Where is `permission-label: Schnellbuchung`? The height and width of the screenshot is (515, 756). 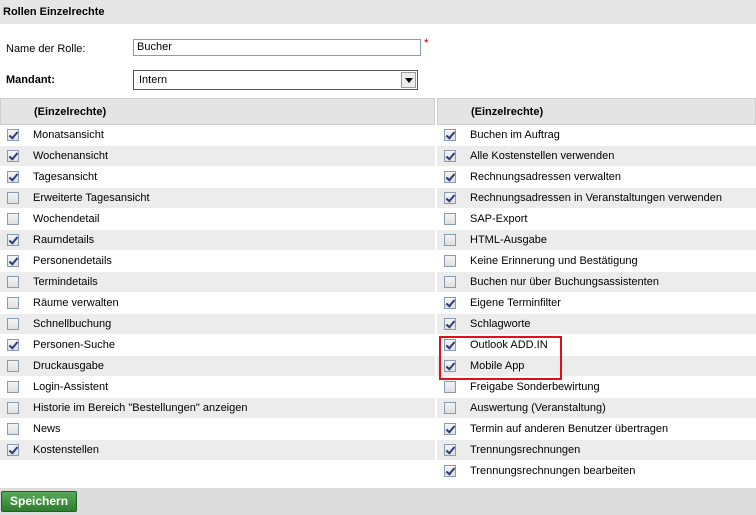 permission-label: Schnellbuchung is located at coordinates (72, 324).